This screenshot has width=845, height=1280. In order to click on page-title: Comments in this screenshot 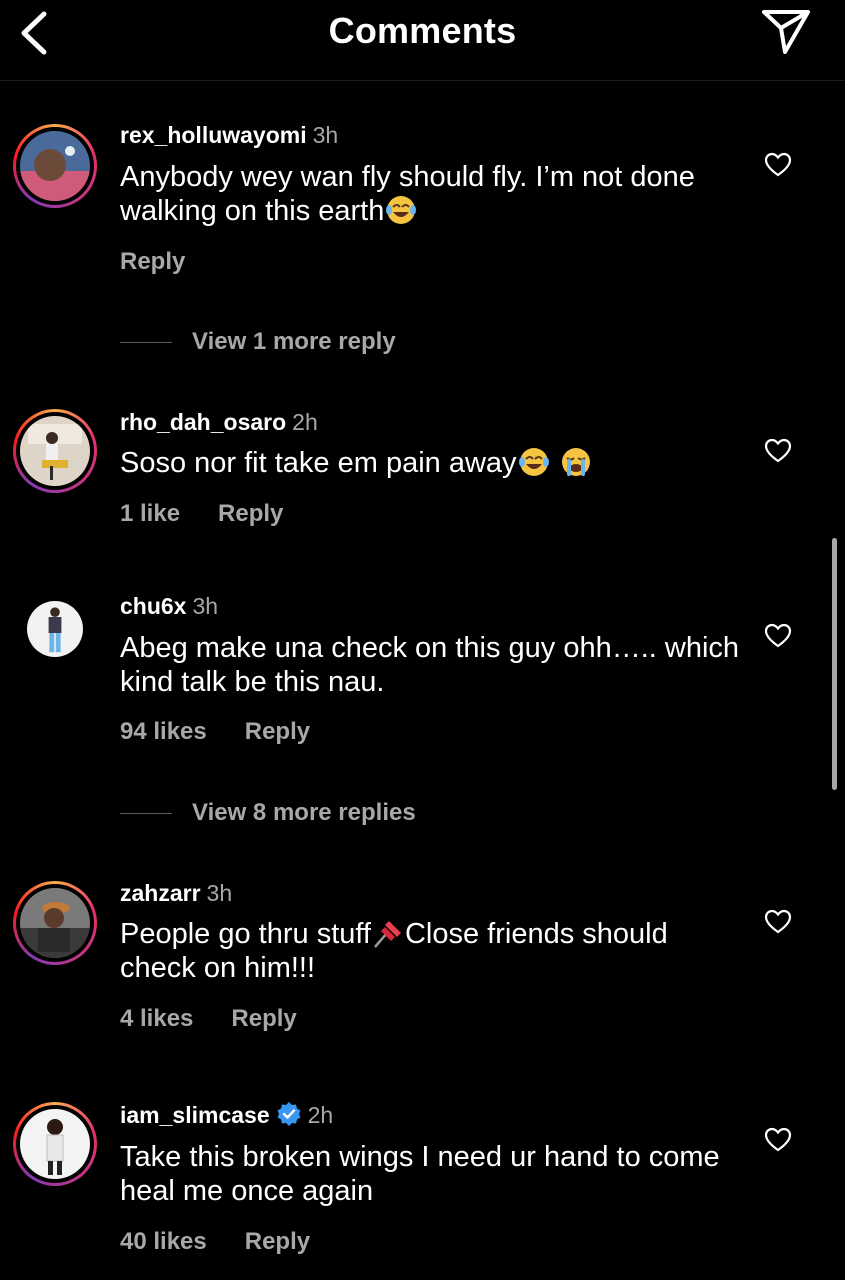, I will do `click(422, 30)`.